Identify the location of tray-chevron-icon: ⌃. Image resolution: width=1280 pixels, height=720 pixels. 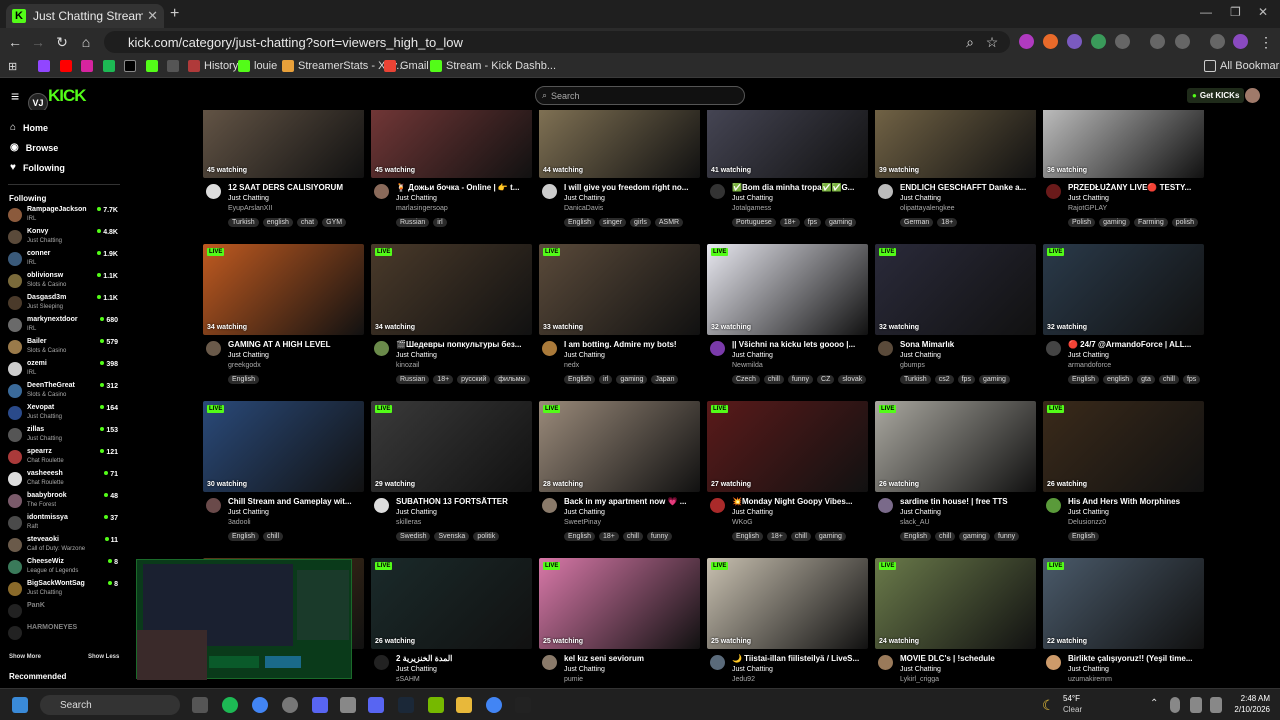
(1154, 703).